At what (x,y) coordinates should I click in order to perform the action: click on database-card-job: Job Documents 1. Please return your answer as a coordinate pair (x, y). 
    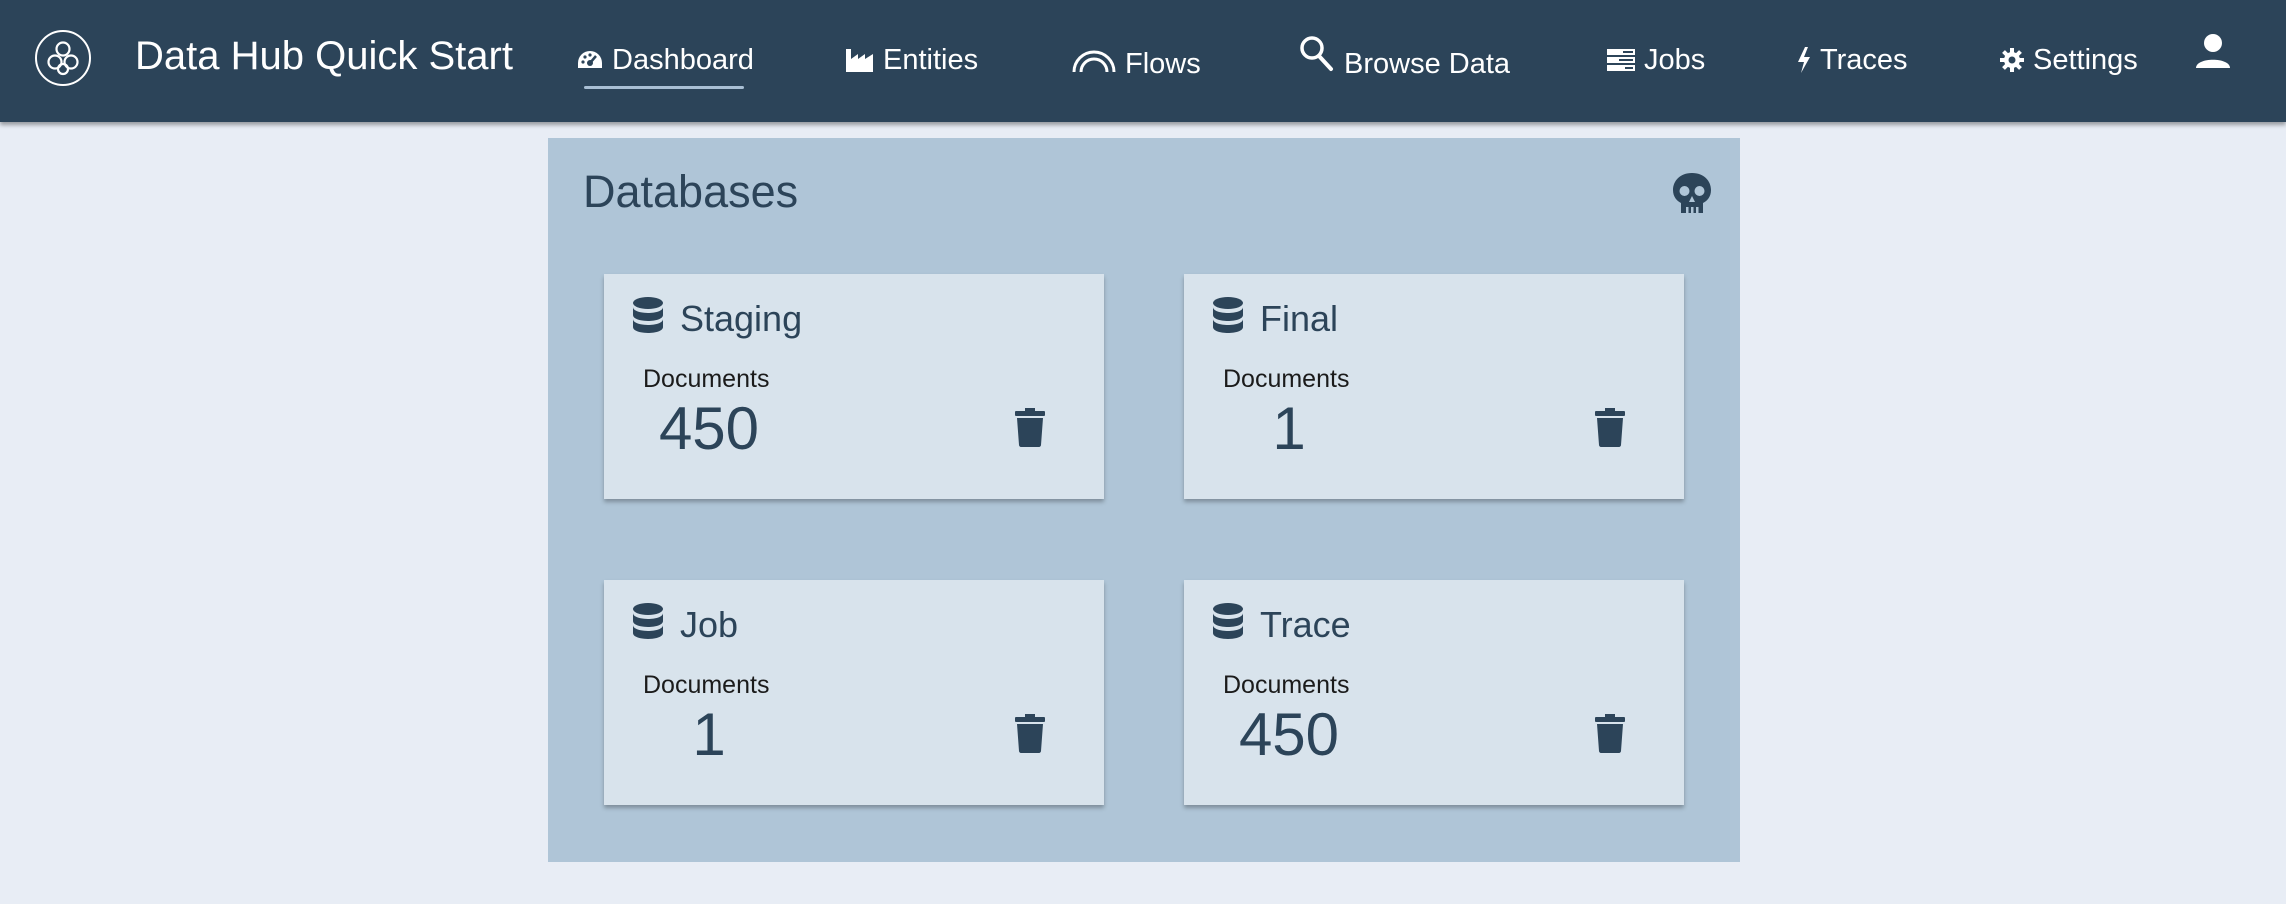
    Looking at the image, I should click on (854, 692).